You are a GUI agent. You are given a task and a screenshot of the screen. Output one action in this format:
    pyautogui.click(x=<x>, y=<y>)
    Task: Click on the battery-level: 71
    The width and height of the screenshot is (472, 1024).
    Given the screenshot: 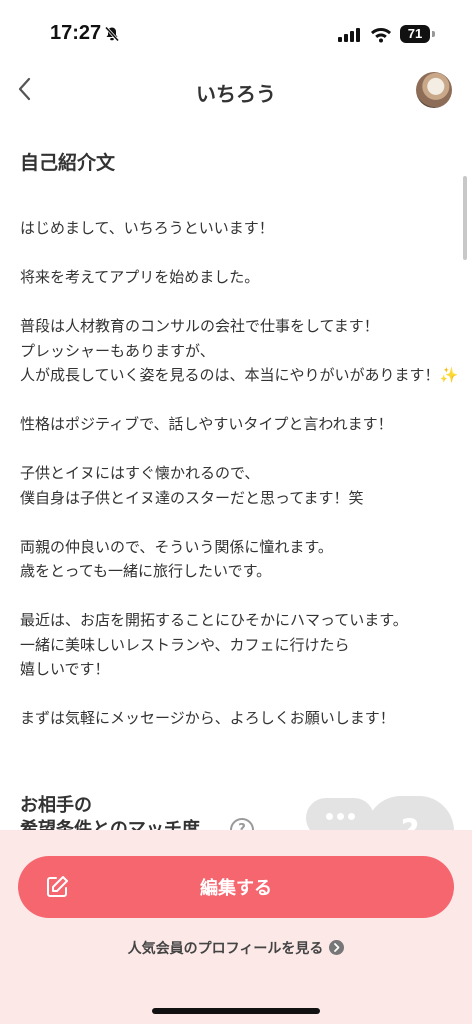 What is the action you would take?
    pyautogui.click(x=415, y=33)
    